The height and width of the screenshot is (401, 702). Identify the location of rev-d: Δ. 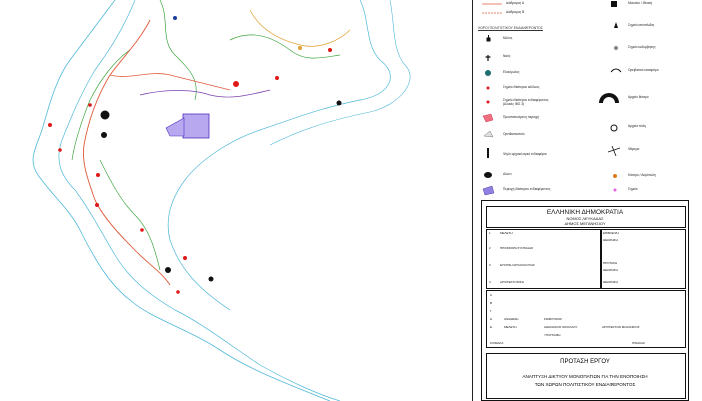
(491, 319).